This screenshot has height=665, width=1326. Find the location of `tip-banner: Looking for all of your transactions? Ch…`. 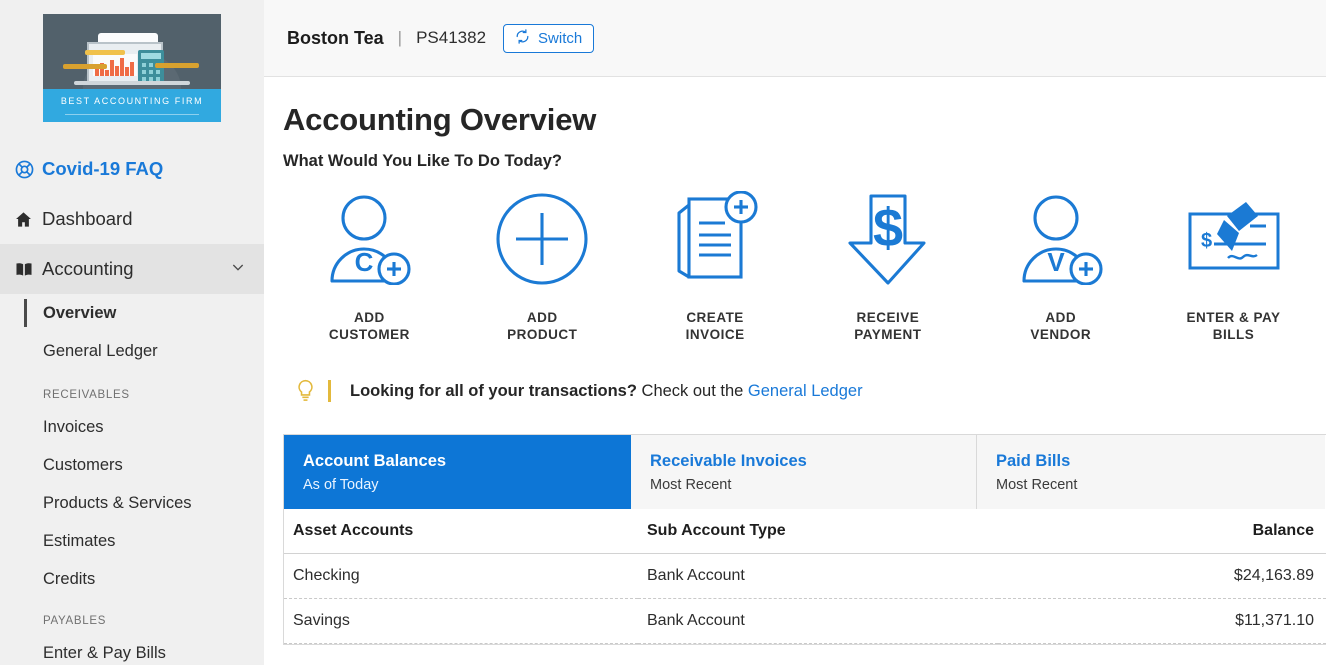

tip-banner: Looking for all of your transactions? Ch… is located at coordinates (804, 391).